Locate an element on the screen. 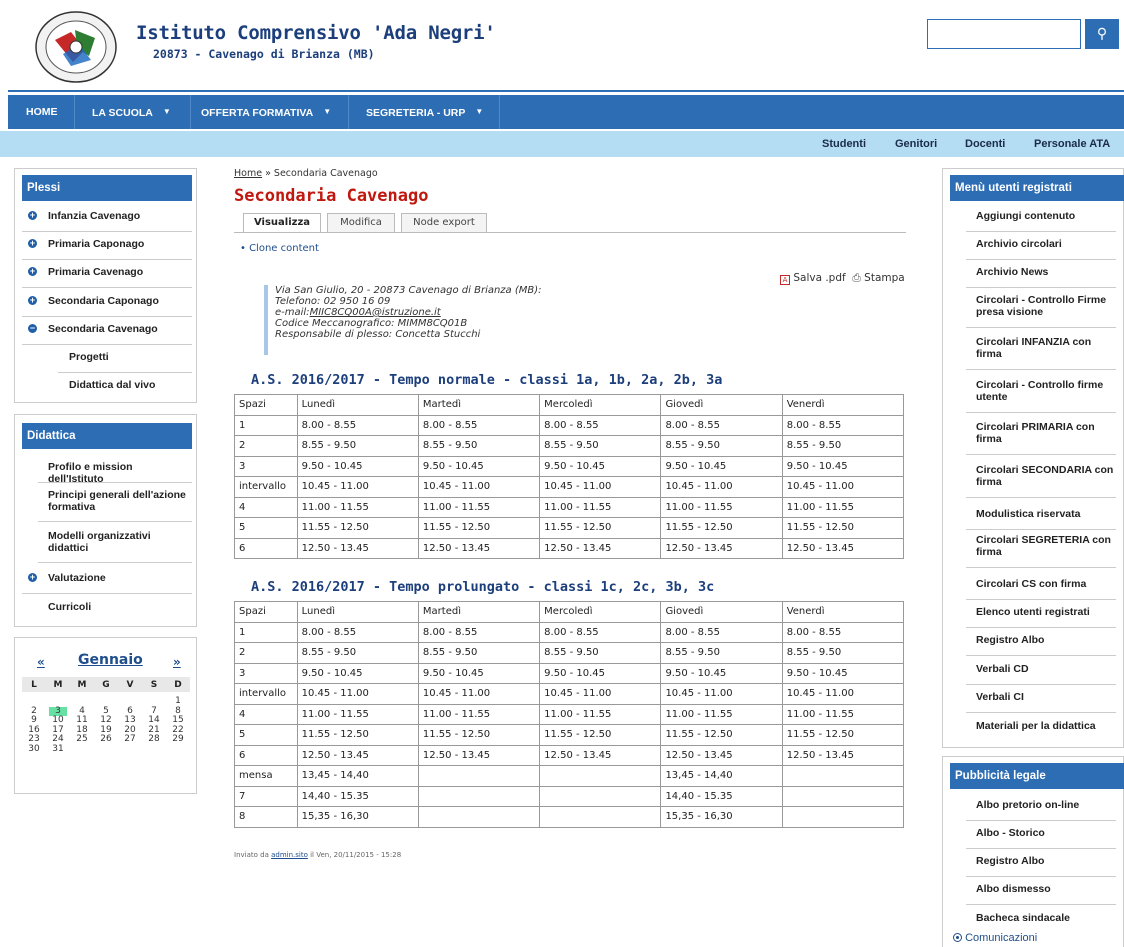 This screenshot has width=1124, height=947. search-button: ⚲ is located at coordinates (1102, 34).